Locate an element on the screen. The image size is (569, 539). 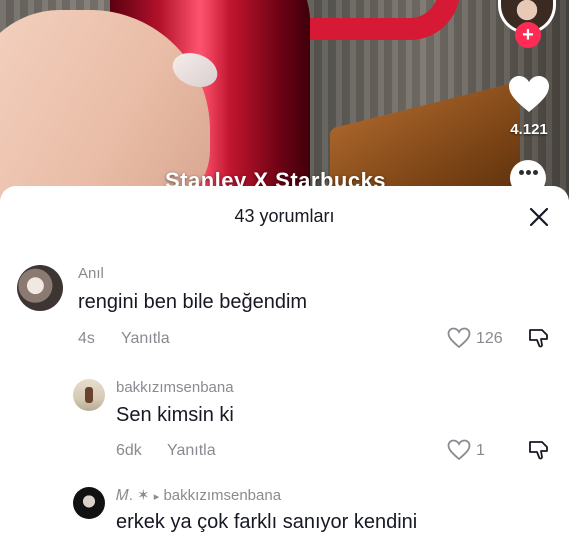
comment-text: erkek ya çok farklı sanıyor kendini is located at coordinates (267, 522).